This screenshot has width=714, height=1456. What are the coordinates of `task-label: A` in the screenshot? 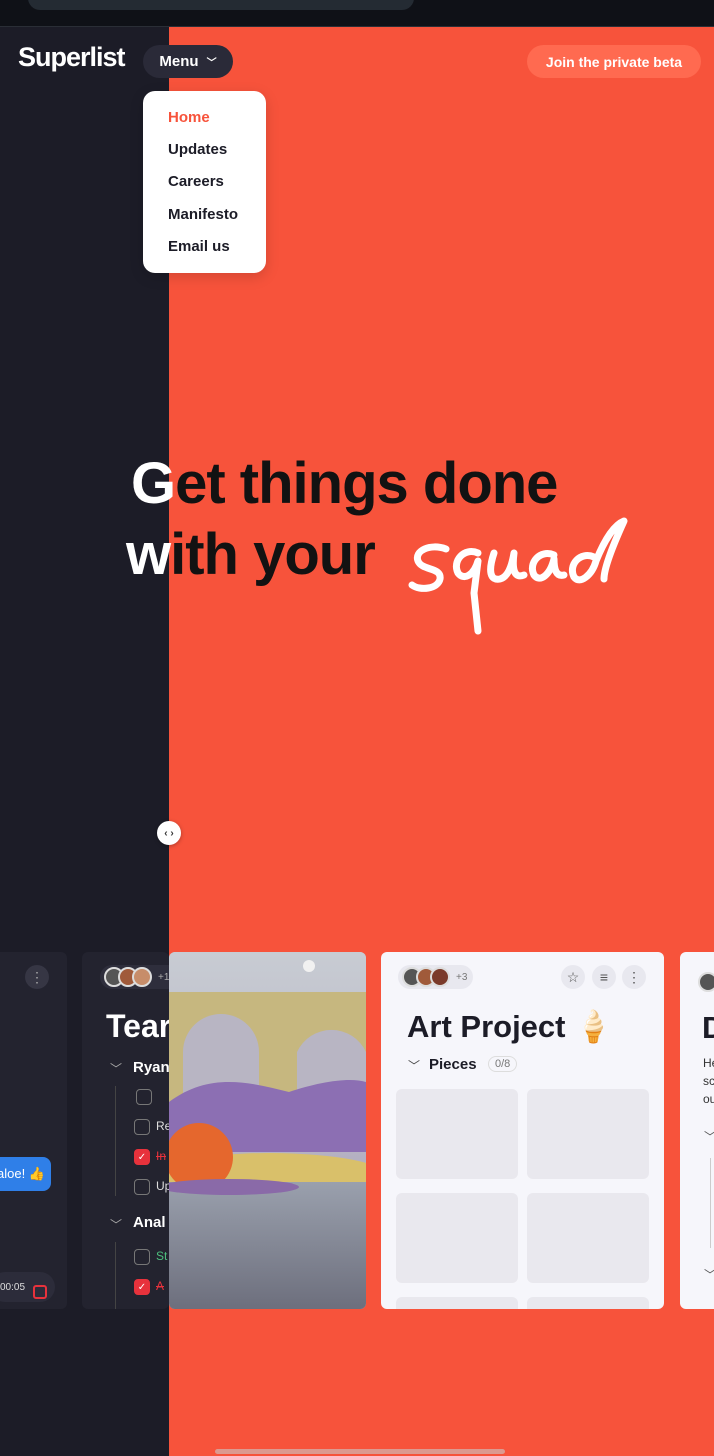 It's located at (160, 1286).